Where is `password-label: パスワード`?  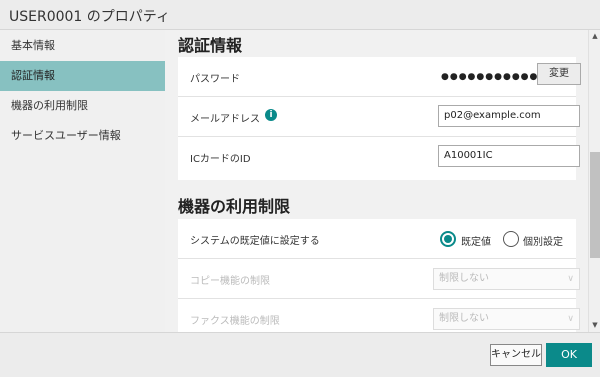 password-label: パスワード is located at coordinates (215, 79).